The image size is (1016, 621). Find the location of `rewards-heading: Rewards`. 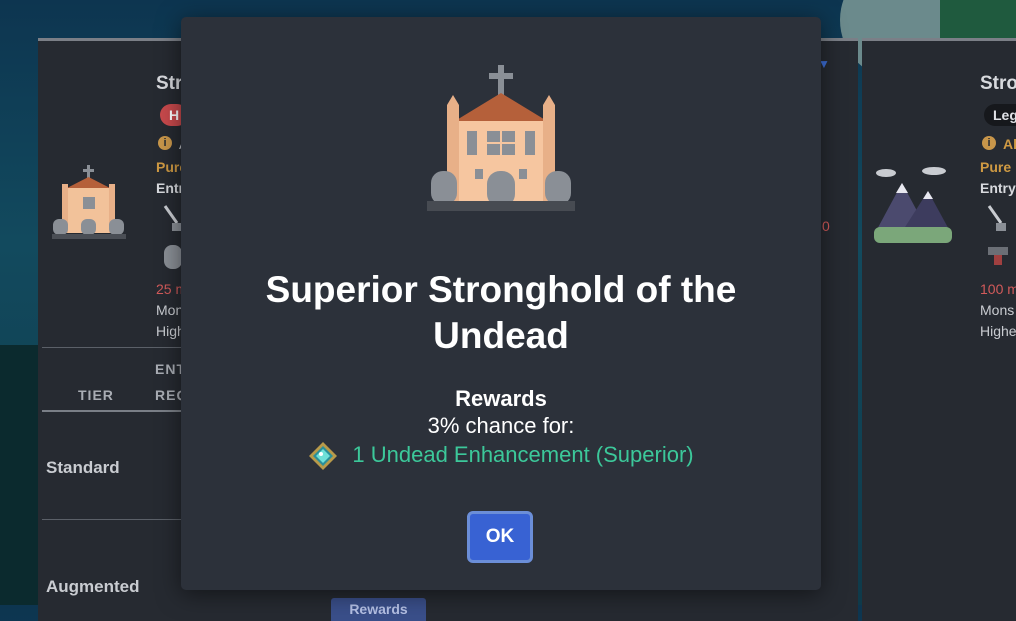

rewards-heading: Rewards is located at coordinates (501, 398).